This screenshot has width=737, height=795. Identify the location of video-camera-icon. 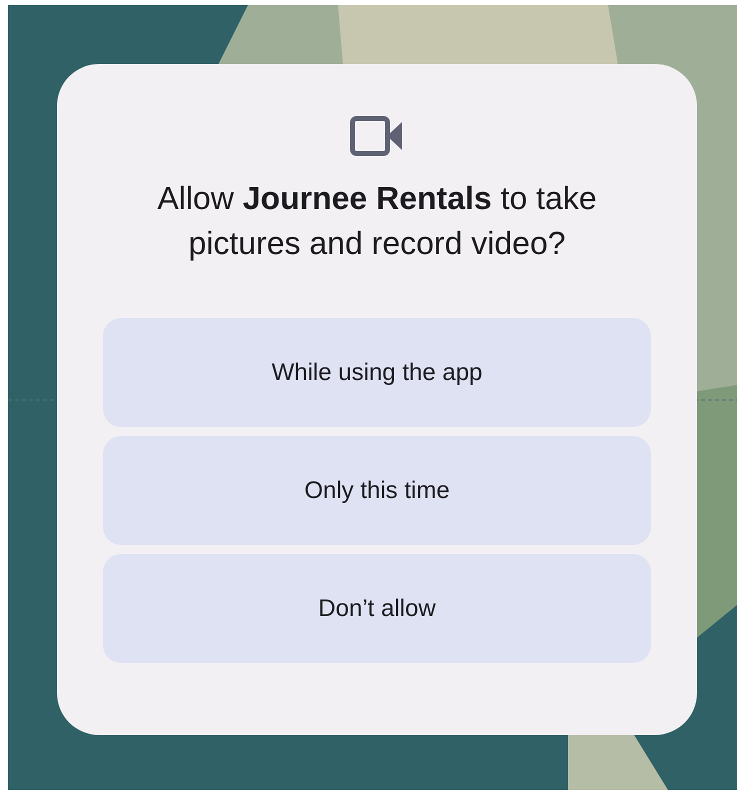
(377, 136).